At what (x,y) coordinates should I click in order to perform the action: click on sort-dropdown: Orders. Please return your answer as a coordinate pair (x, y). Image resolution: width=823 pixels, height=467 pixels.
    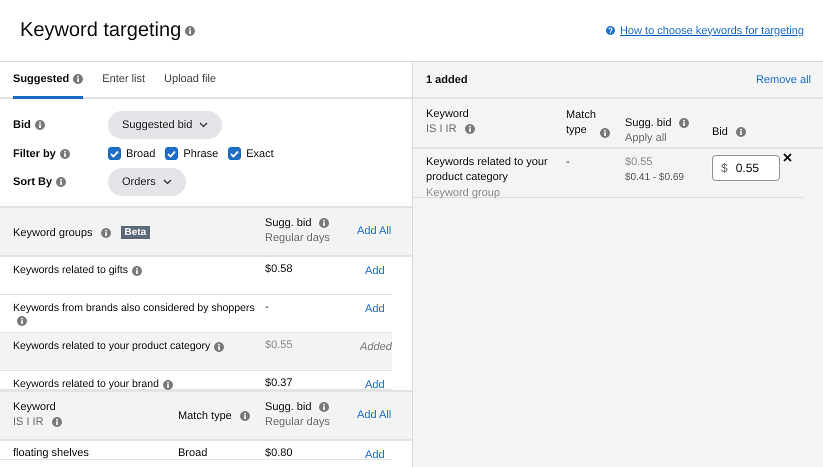
    Looking at the image, I should click on (147, 182).